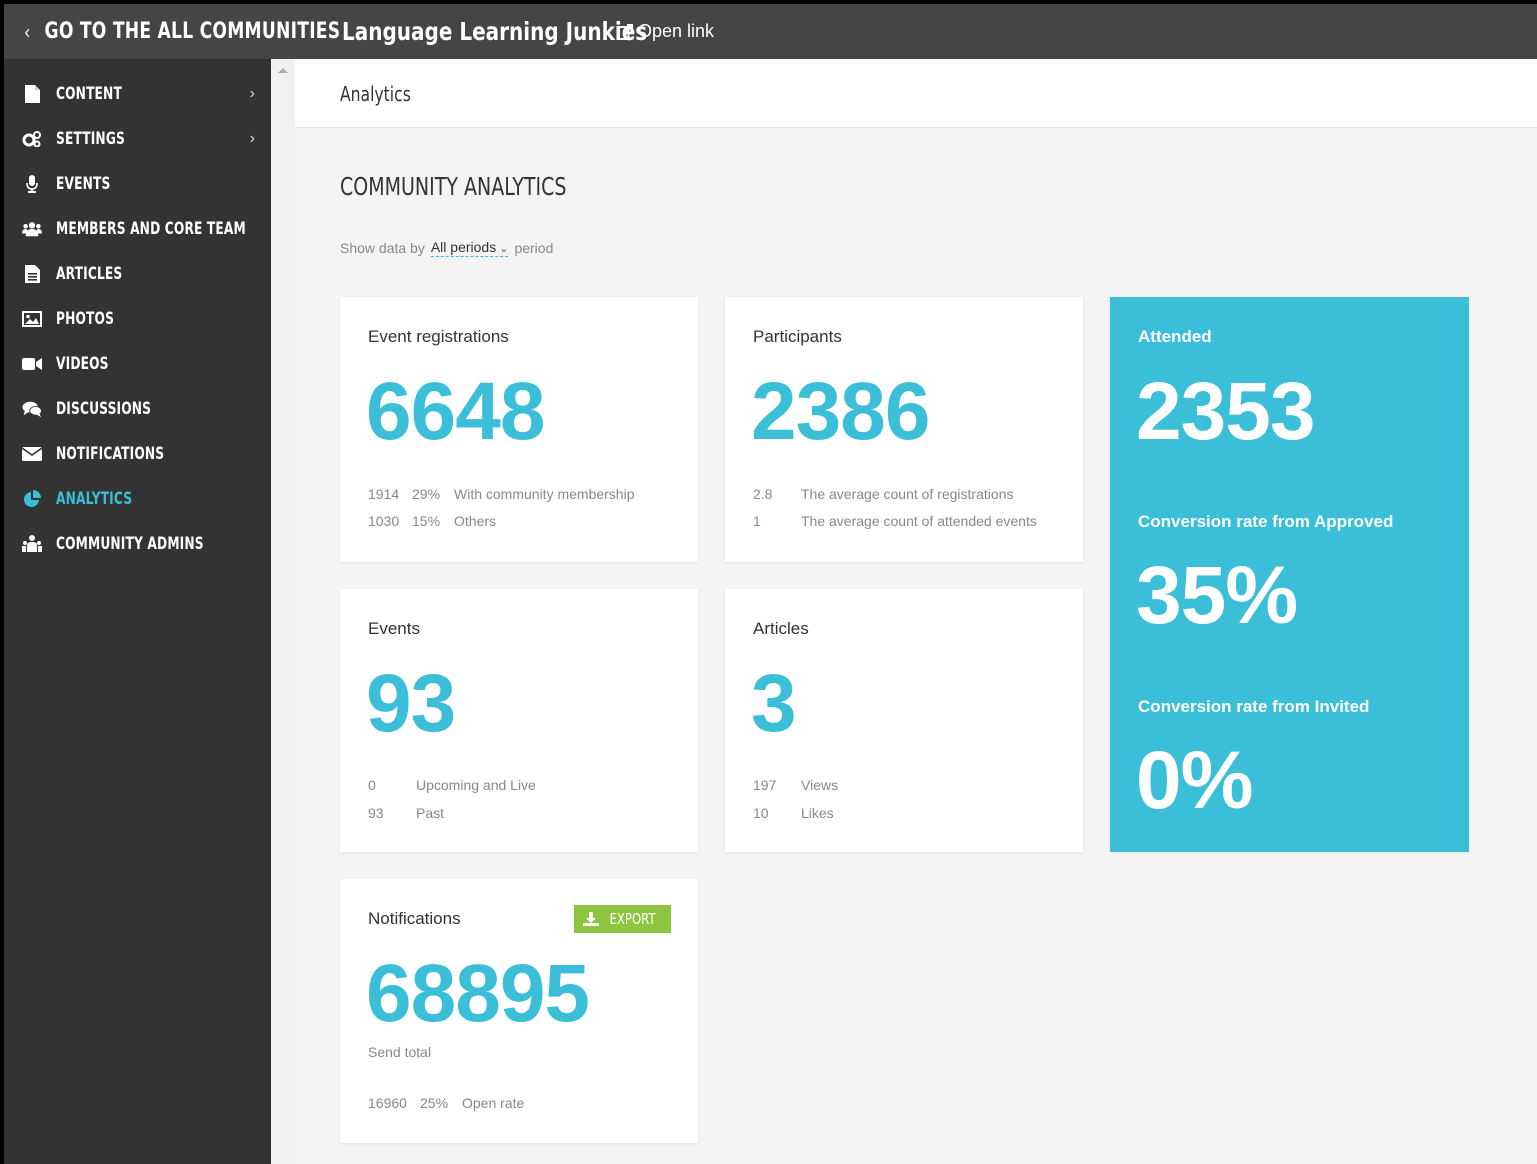 This screenshot has height=1164, width=1537. I want to click on pie-chart-icon, so click(32, 499).